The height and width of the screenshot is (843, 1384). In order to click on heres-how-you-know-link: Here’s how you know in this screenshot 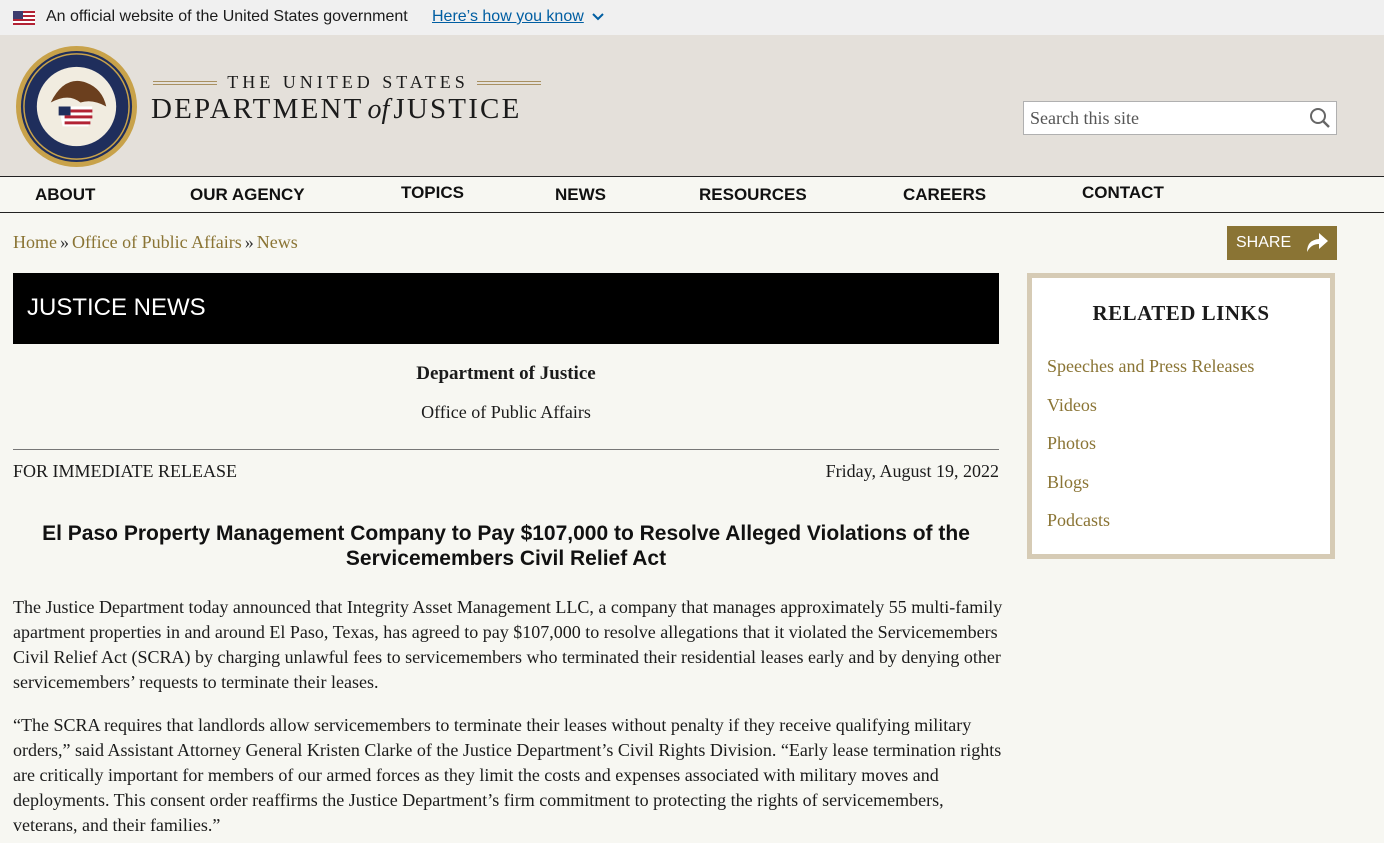, I will do `click(508, 17)`.